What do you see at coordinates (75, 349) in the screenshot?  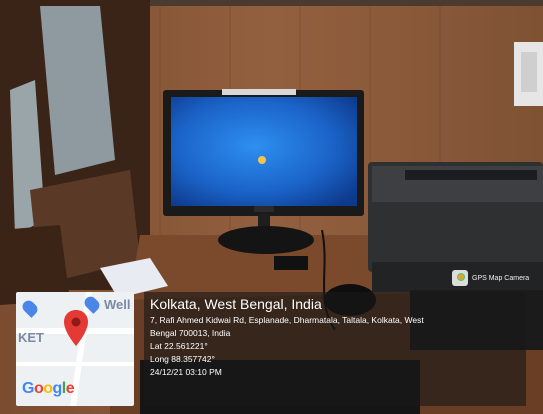 I see `map-thumbnail: Well KET Google` at bounding box center [75, 349].